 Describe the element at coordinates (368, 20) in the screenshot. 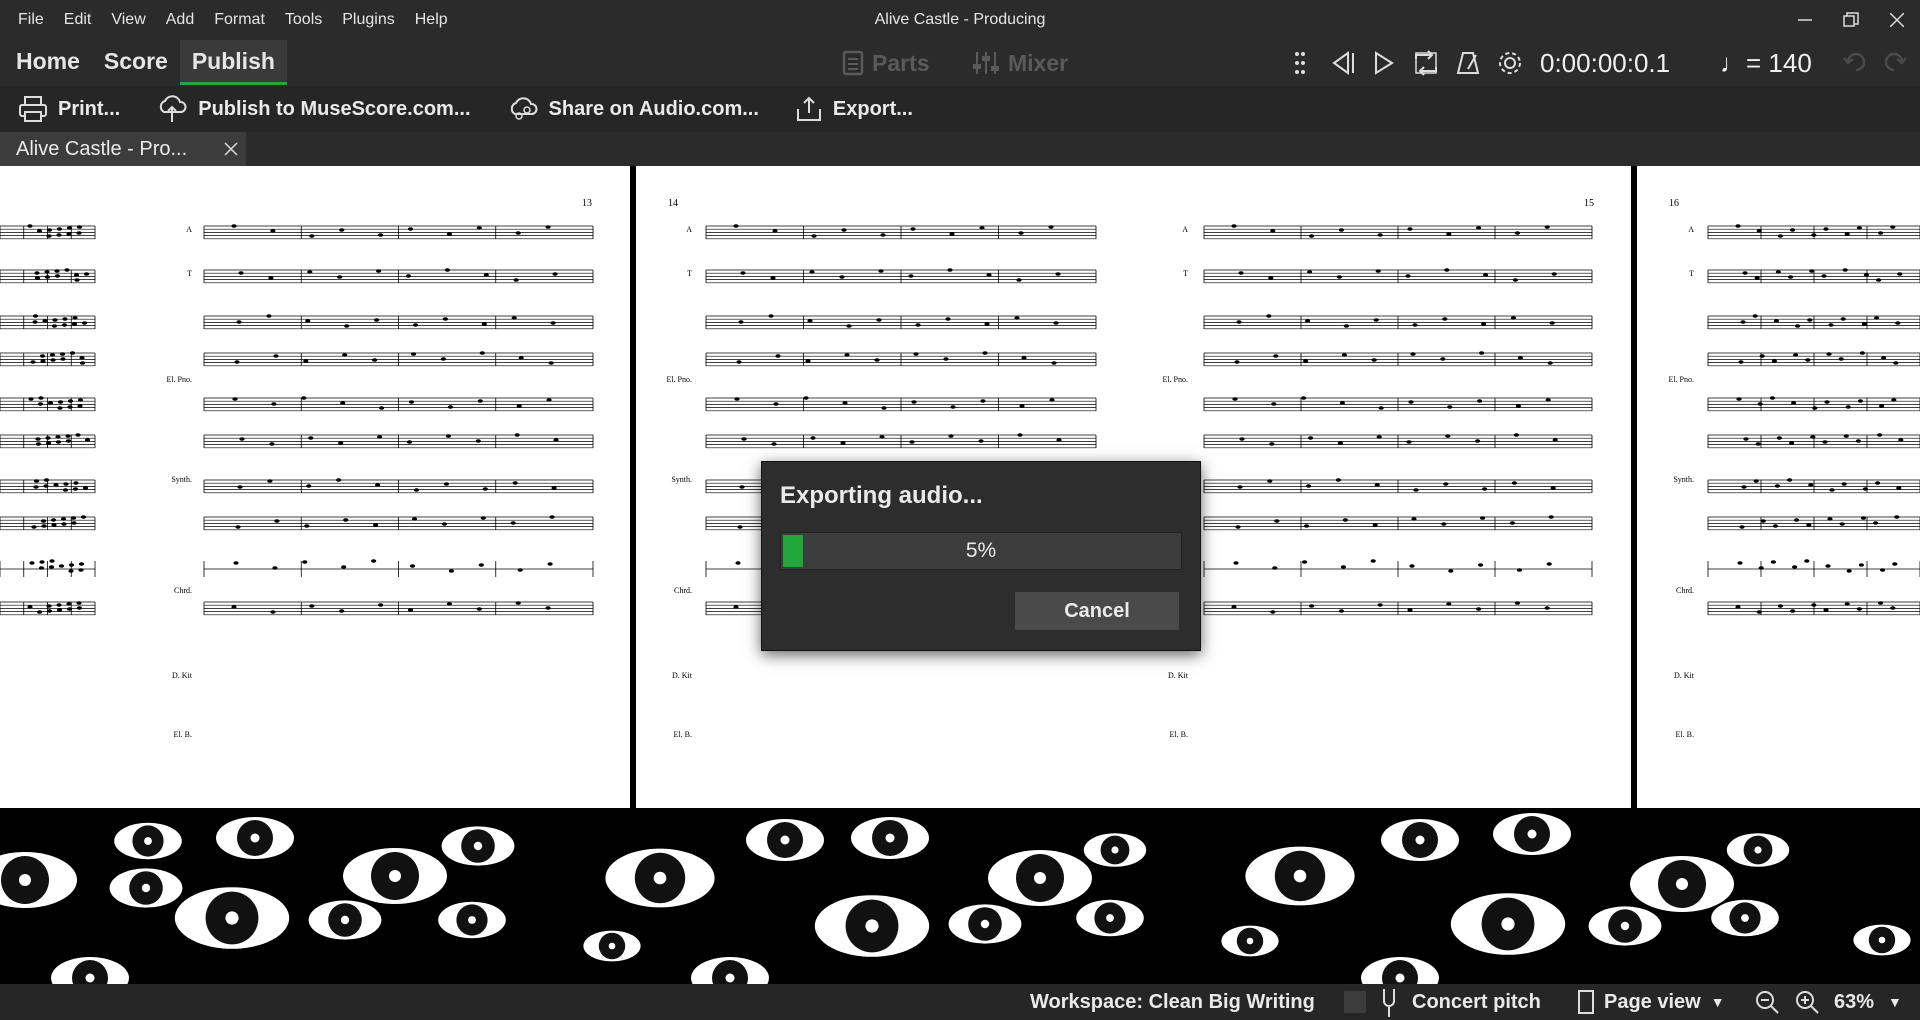

I see `menu-plugins: Plugins` at that location.